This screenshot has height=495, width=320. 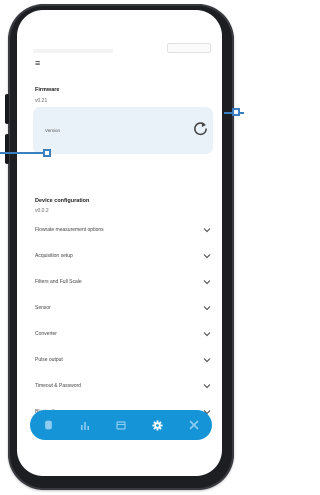 I want to click on hamburger-menu-icon: ≡, so click(x=37, y=63).